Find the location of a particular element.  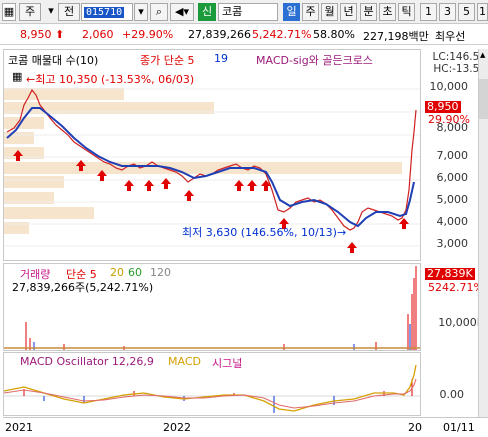

scroll-thumb is located at coordinates (483, 99).